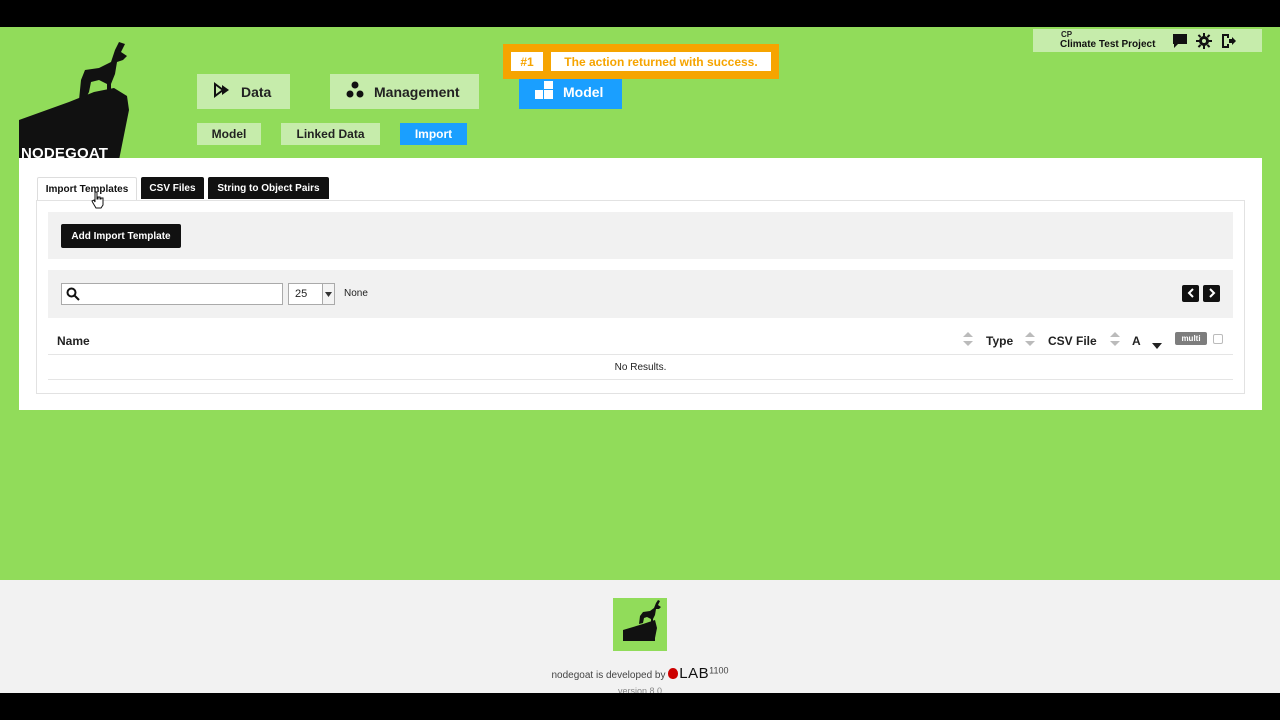  Describe the element at coordinates (1072, 341) in the screenshot. I see `column-csv-file-header: CSV File` at that location.